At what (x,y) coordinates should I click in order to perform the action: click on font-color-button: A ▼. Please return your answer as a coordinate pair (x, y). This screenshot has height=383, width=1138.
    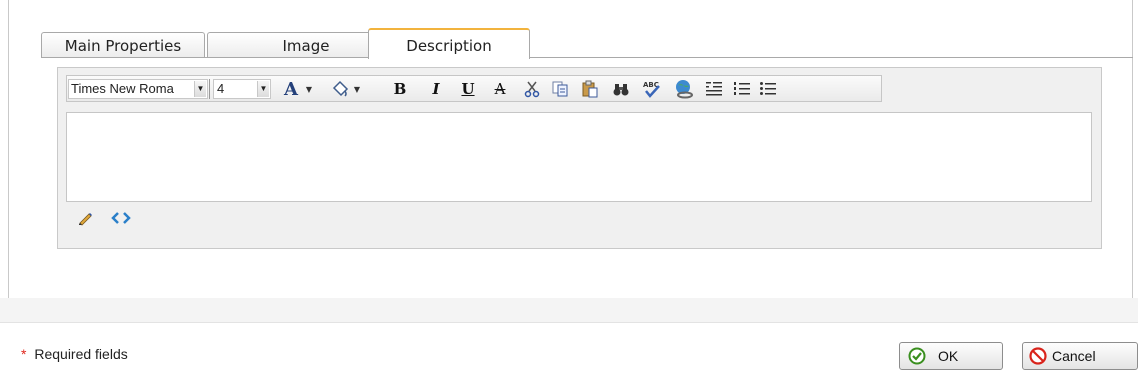
    Looking at the image, I should click on (297, 89).